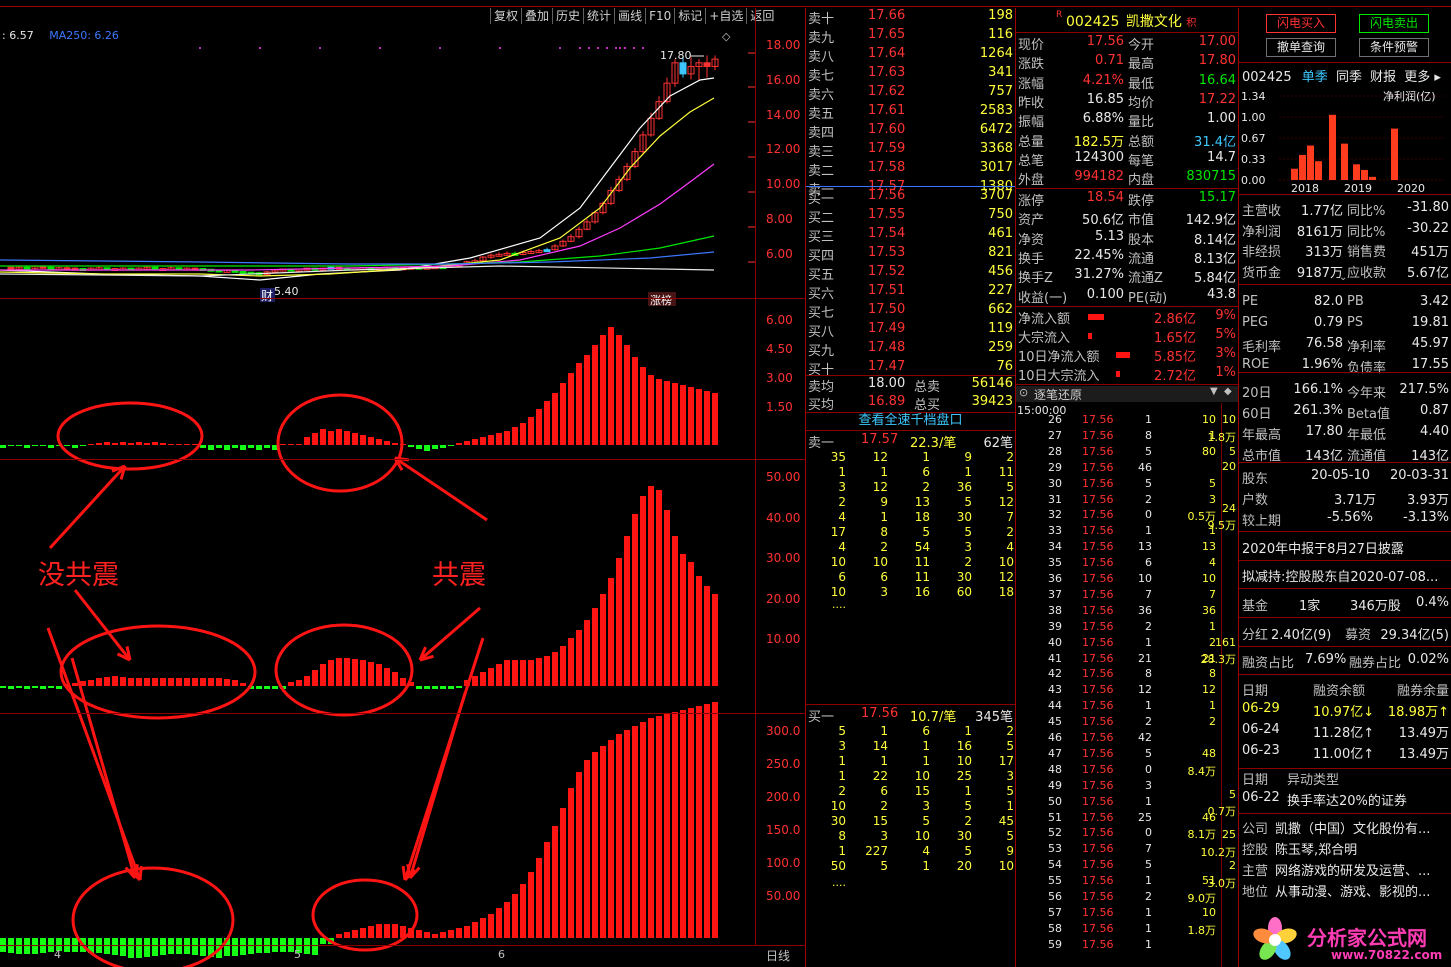 The width and height of the screenshot is (1451, 967). Describe the element at coordinates (910, 112) in the screenshot. I see `ask-level-6: 卖五 17.61 2583` at that location.